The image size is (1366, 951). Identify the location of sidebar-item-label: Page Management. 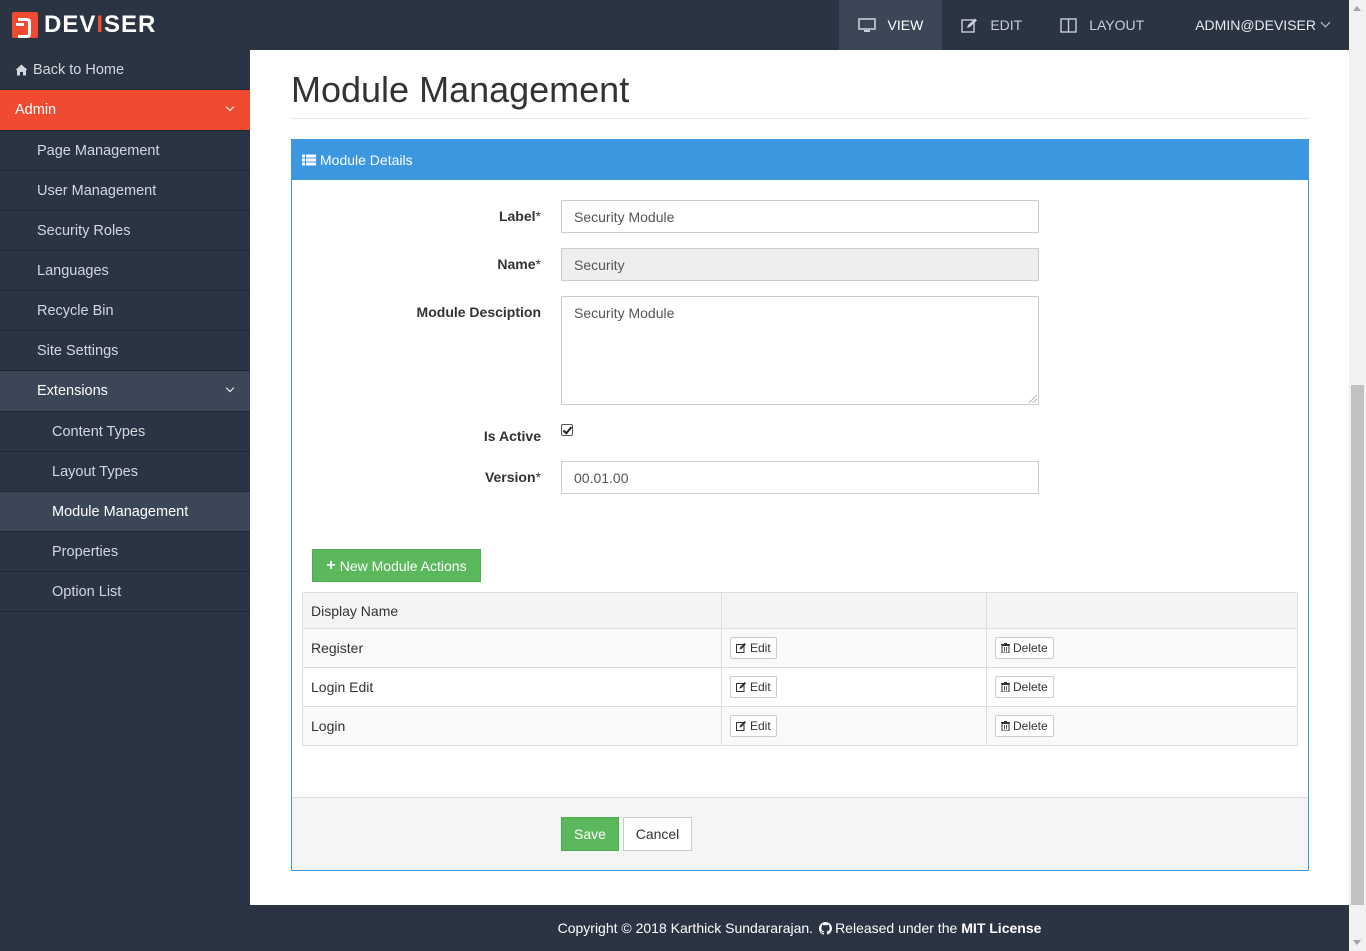
(98, 150).